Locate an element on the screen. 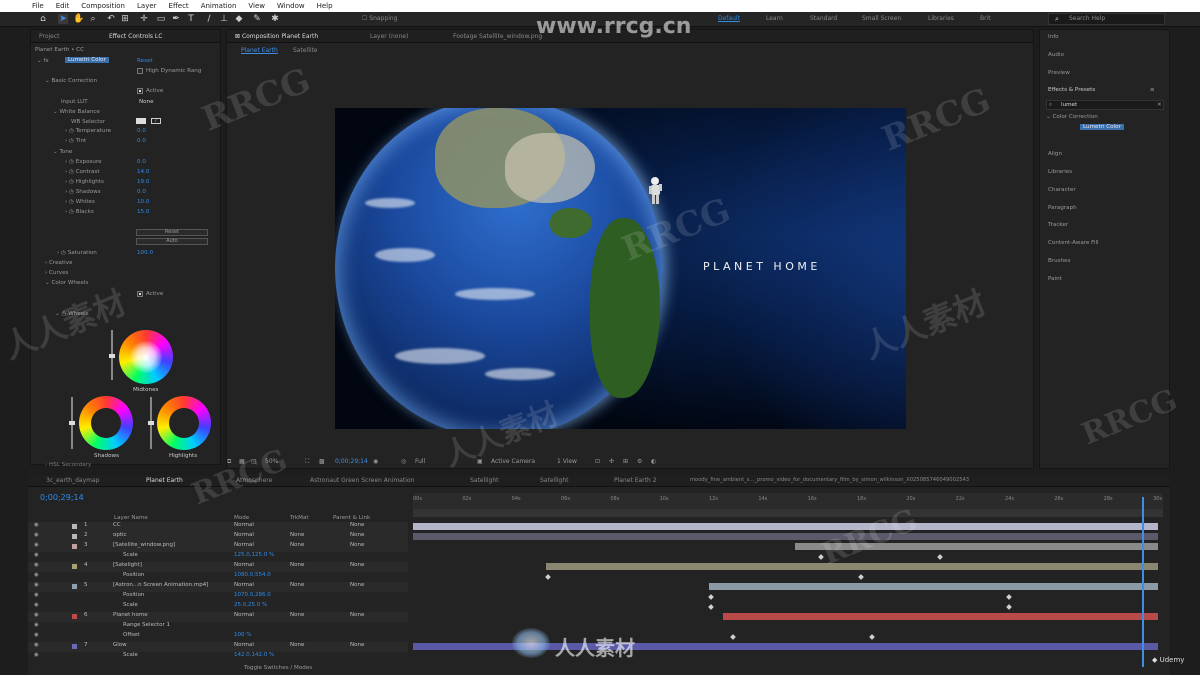 The image size is (1200, 675). effect-name: Lumetri Color is located at coordinates (87, 60).